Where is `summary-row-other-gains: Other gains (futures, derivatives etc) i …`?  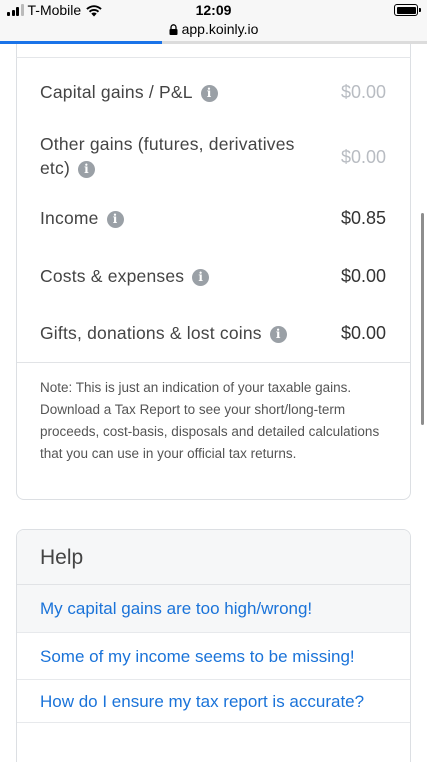
summary-row-other-gains: Other gains (futures, derivatives etc) i … is located at coordinates (213, 157).